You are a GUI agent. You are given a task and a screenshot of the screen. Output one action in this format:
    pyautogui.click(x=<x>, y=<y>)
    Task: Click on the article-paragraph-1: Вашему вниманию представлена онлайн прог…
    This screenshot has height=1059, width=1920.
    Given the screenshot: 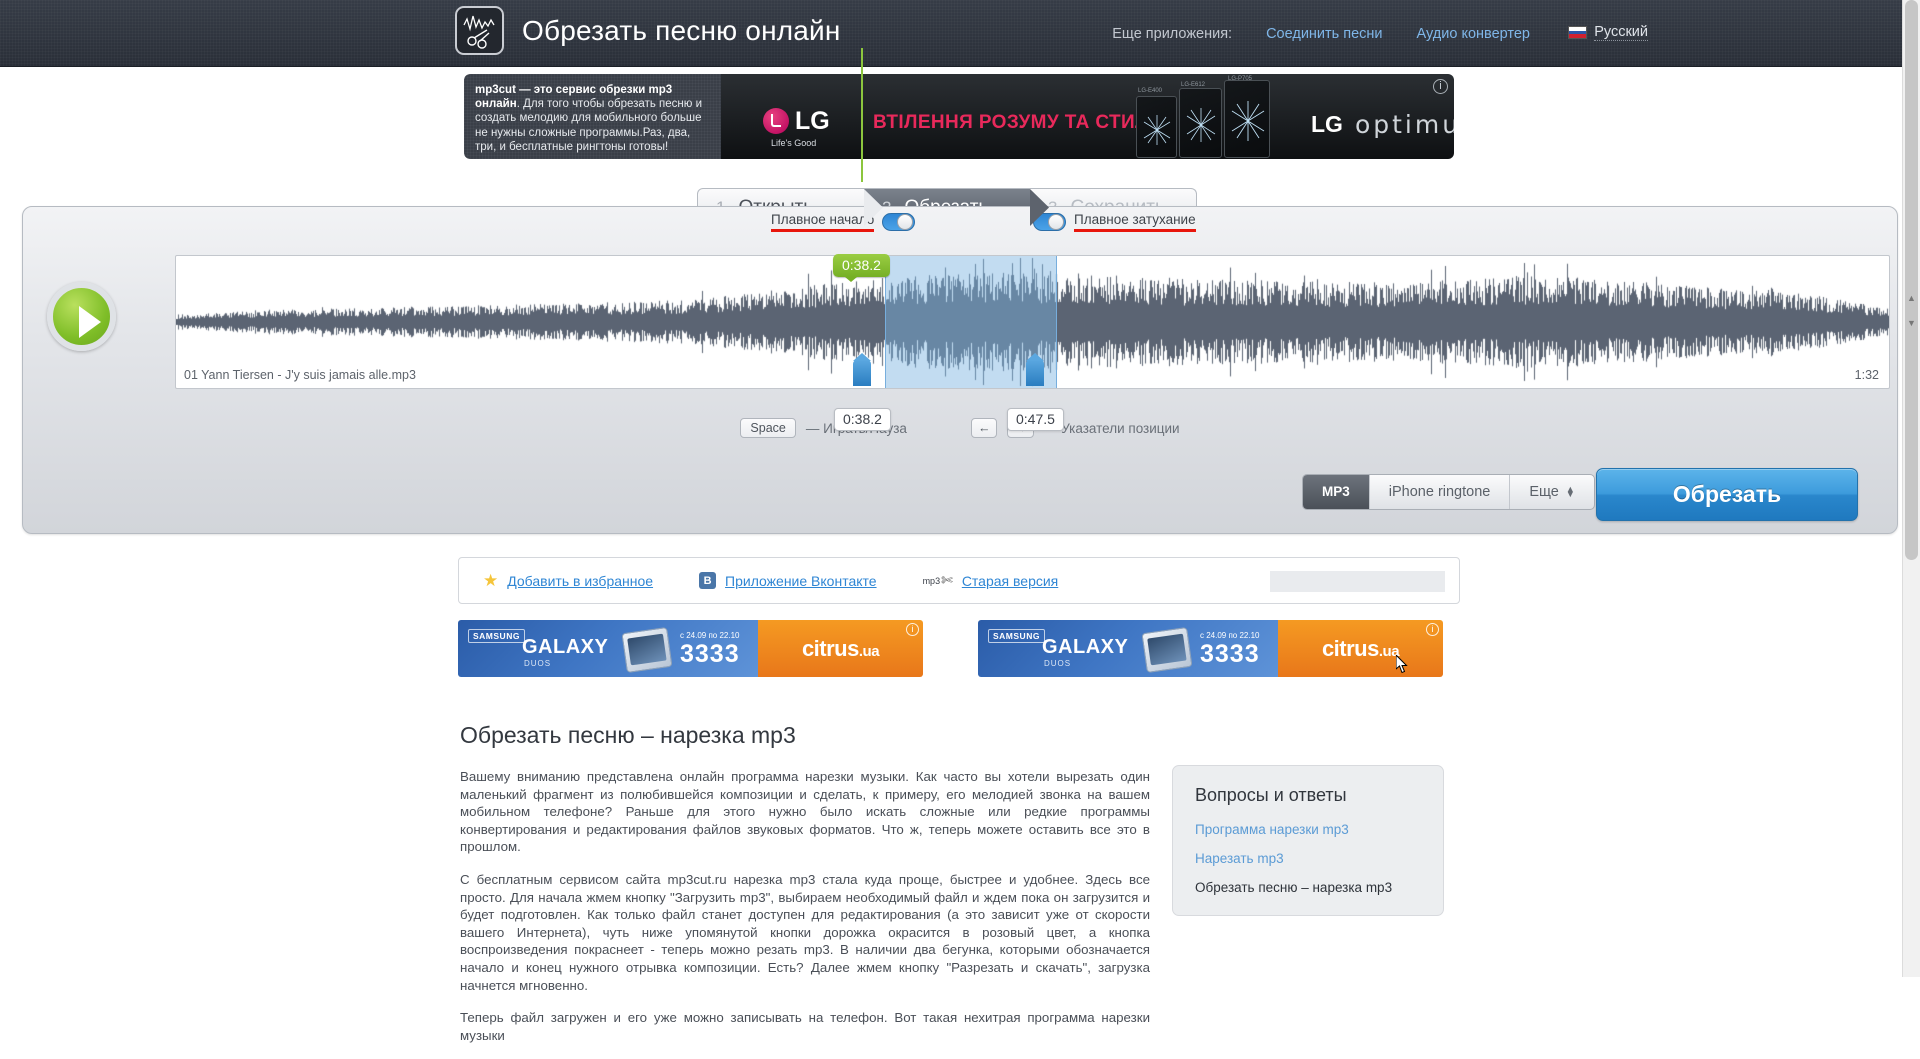 What is the action you would take?
    pyautogui.click(x=805, y=812)
    